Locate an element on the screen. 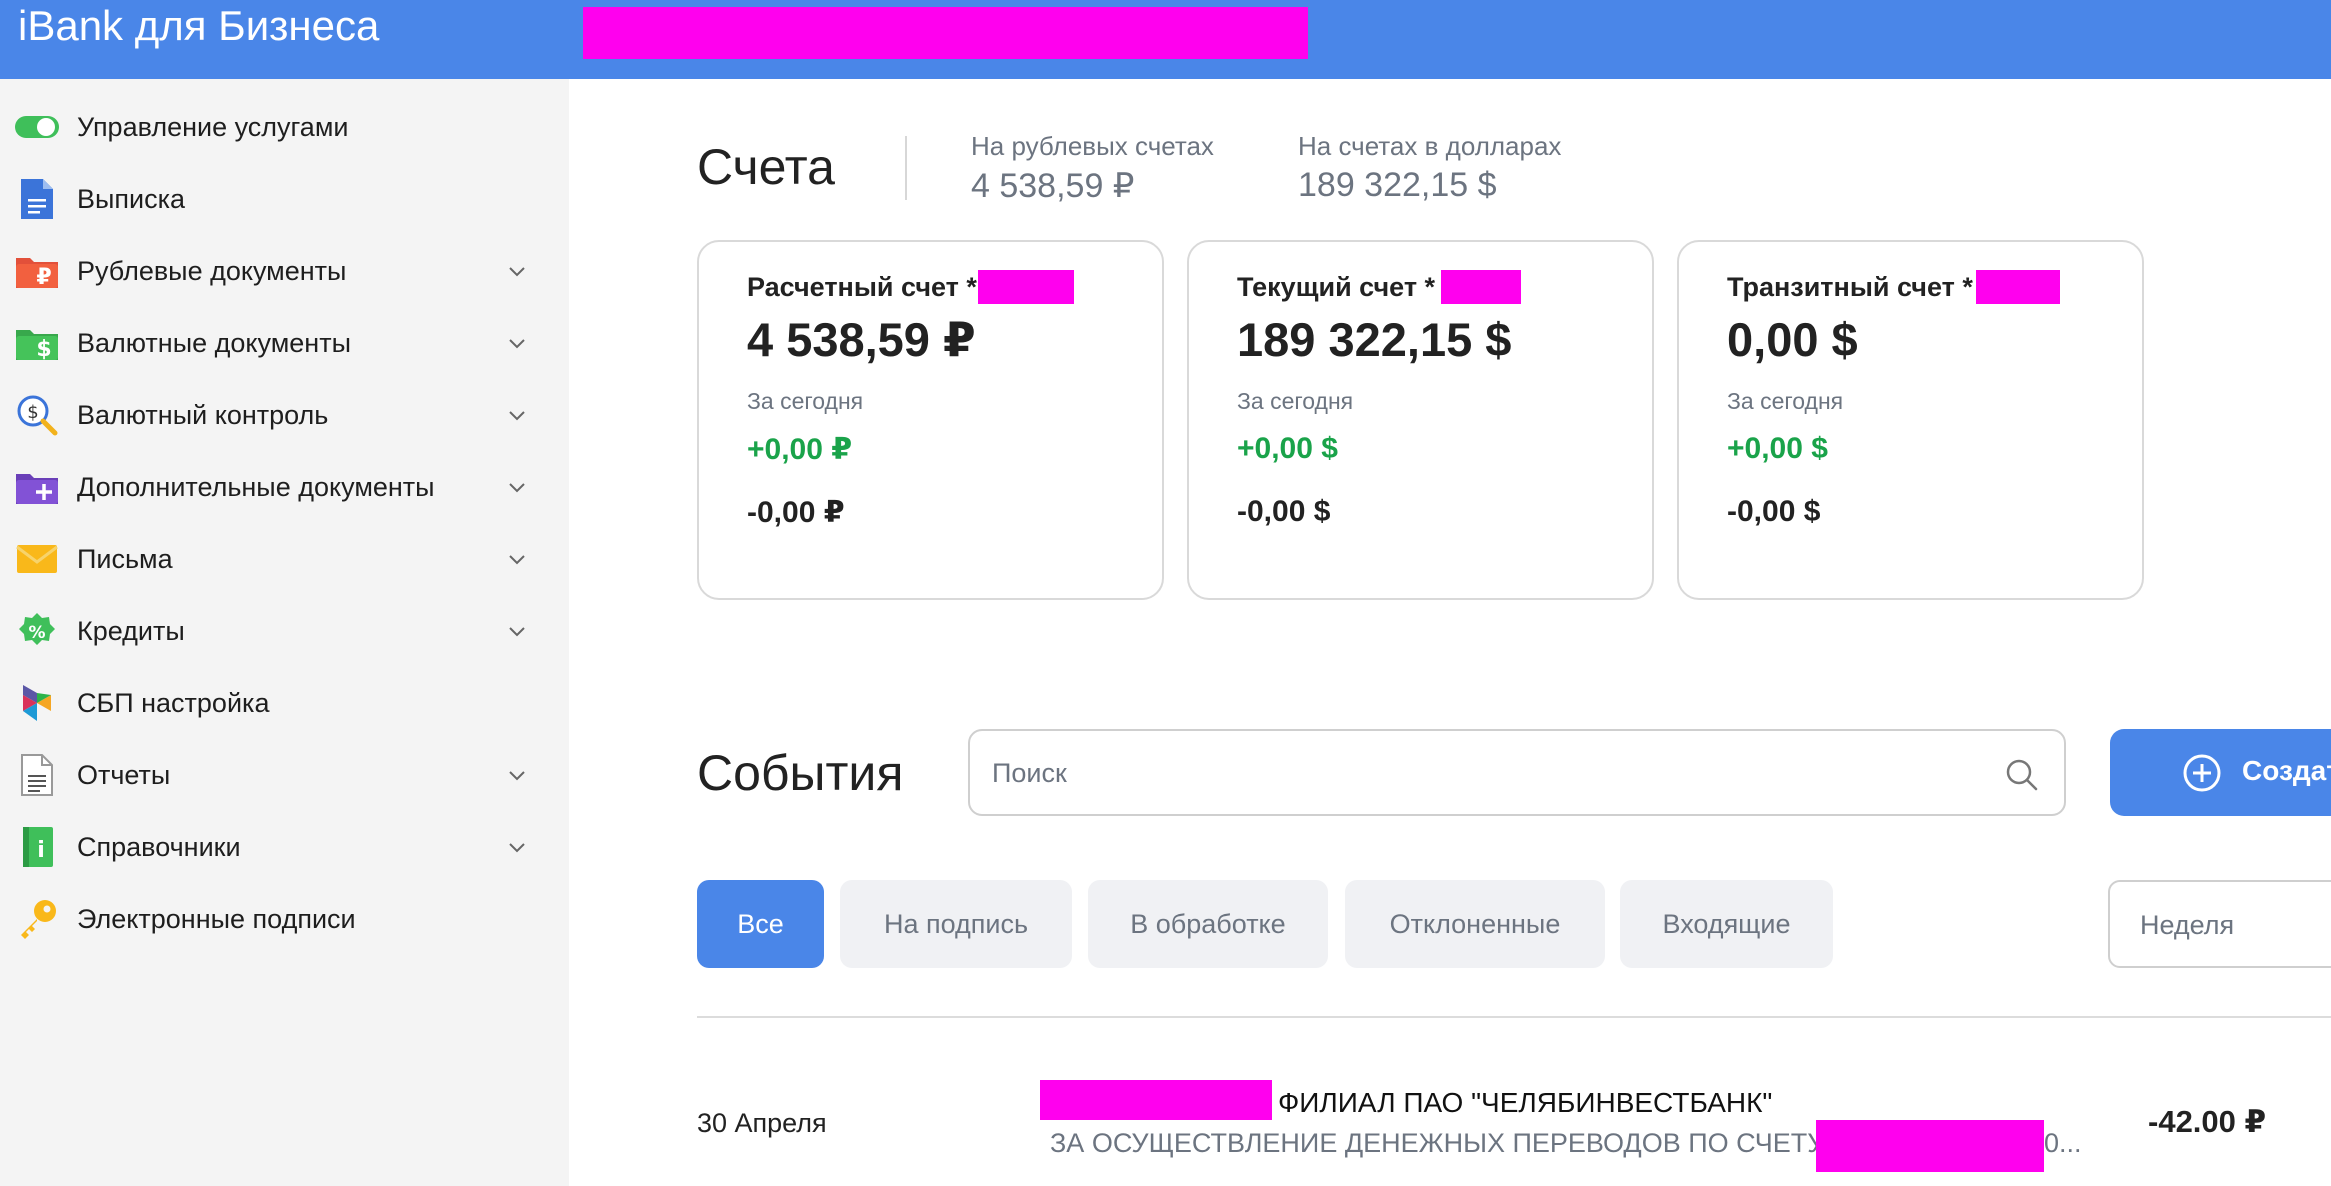 Image resolution: width=2331 pixels, height=1186 pixels. sidebar-item-additional-documents: Дополнительные документы is located at coordinates (284, 487).